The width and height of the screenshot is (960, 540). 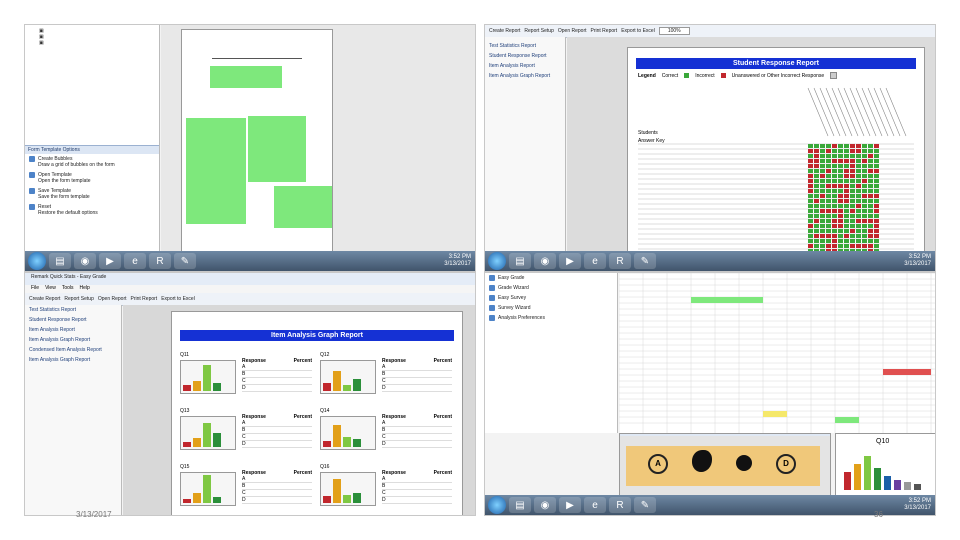 What do you see at coordinates (674, 31) in the screenshot?
I see `zoom-select: 100%` at bounding box center [674, 31].